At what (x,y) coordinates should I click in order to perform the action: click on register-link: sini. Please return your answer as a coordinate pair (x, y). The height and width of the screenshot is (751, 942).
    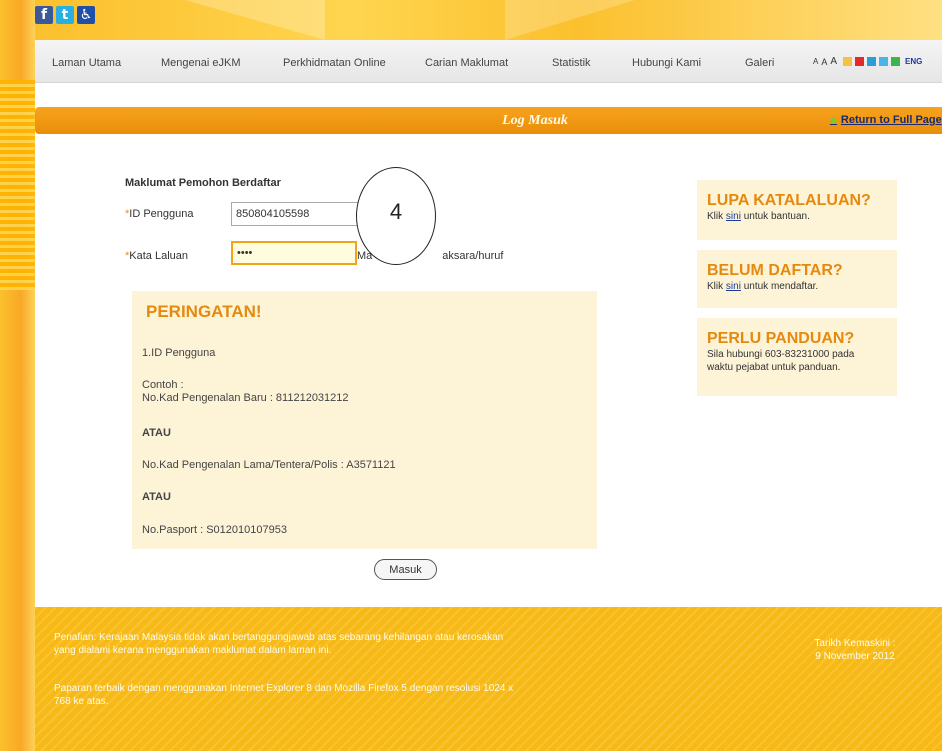
    Looking at the image, I should click on (733, 286).